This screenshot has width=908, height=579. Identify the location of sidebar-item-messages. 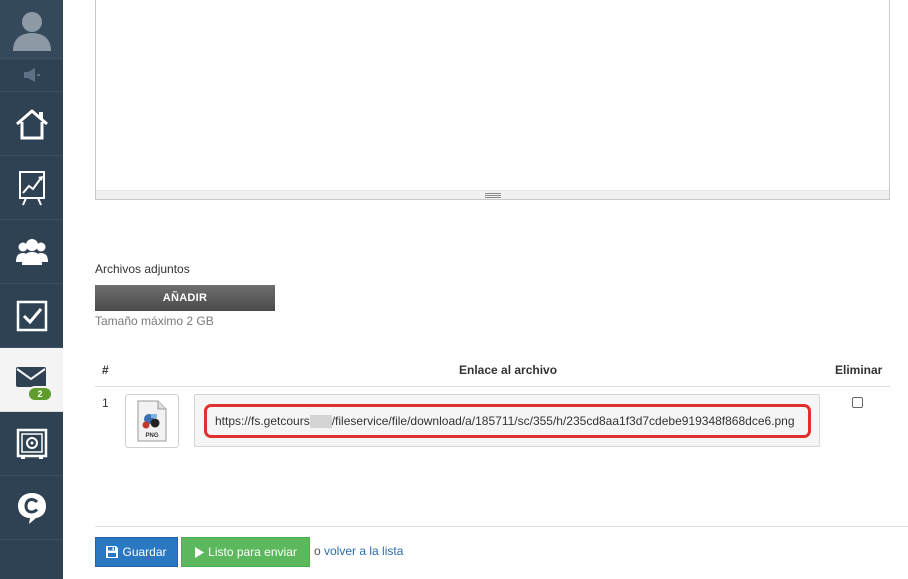
(31, 380).